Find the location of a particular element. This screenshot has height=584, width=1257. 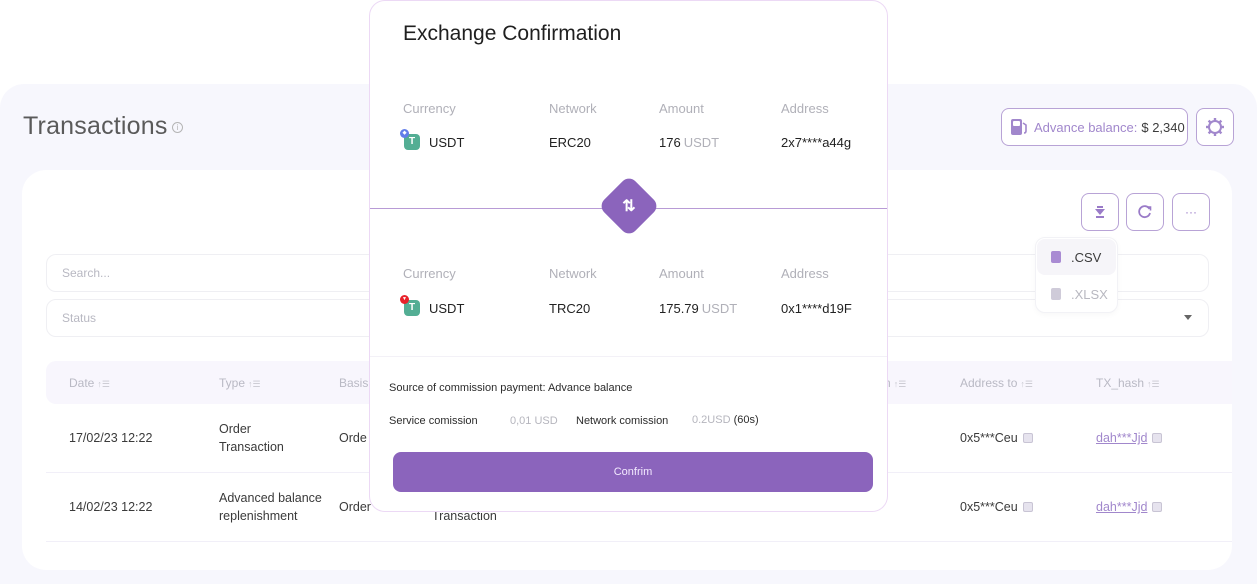

column-tx-hash: TX_hash ↑☰ is located at coordinates (1128, 383).